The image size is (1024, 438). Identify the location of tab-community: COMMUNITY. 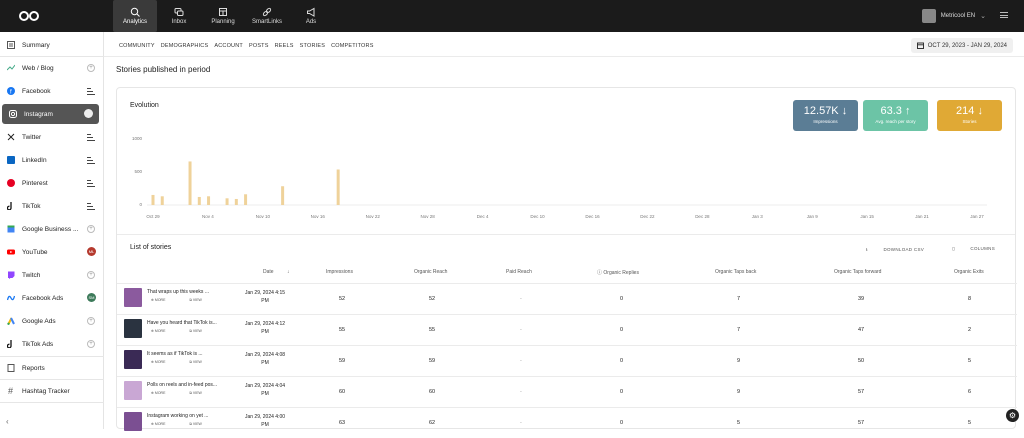
(137, 46).